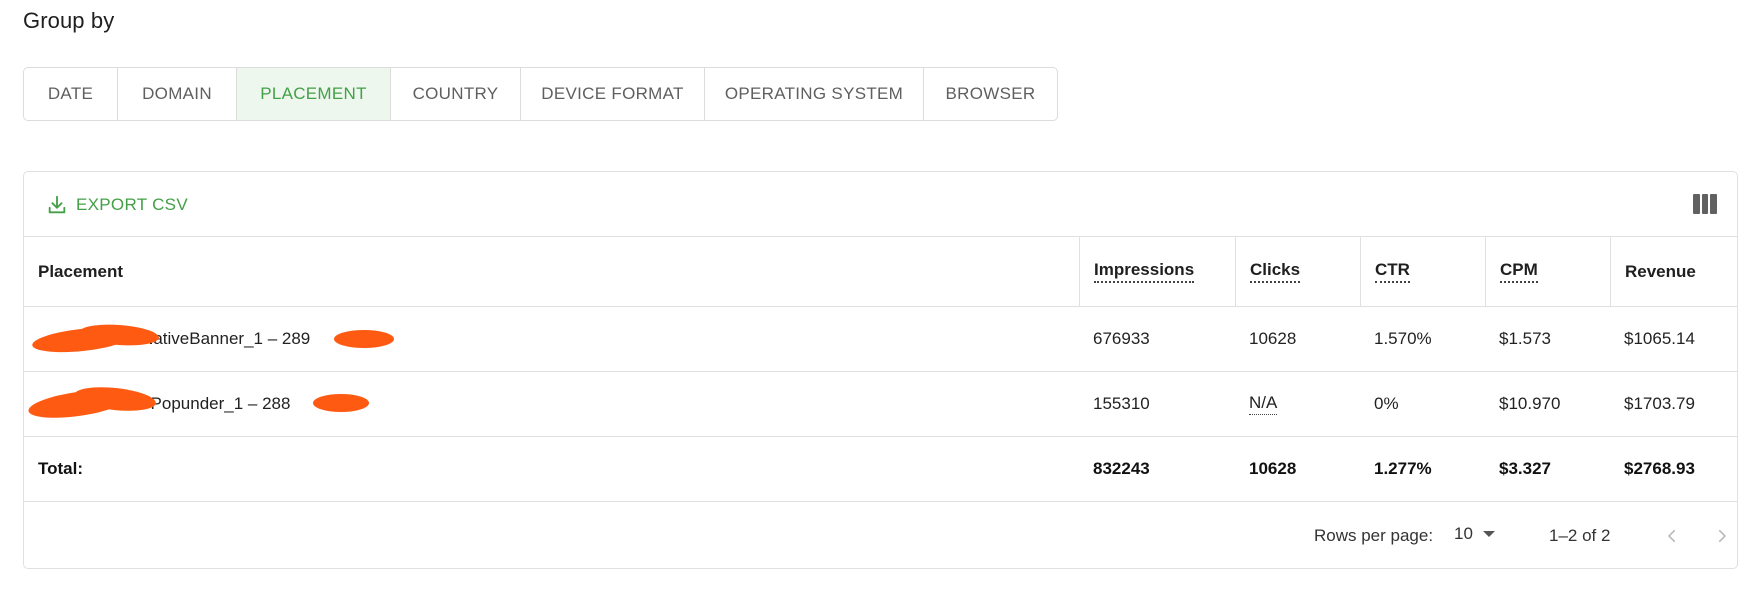  What do you see at coordinates (613, 94) in the screenshot?
I see `tab-device-format: DEVICE FORMAT` at bounding box center [613, 94].